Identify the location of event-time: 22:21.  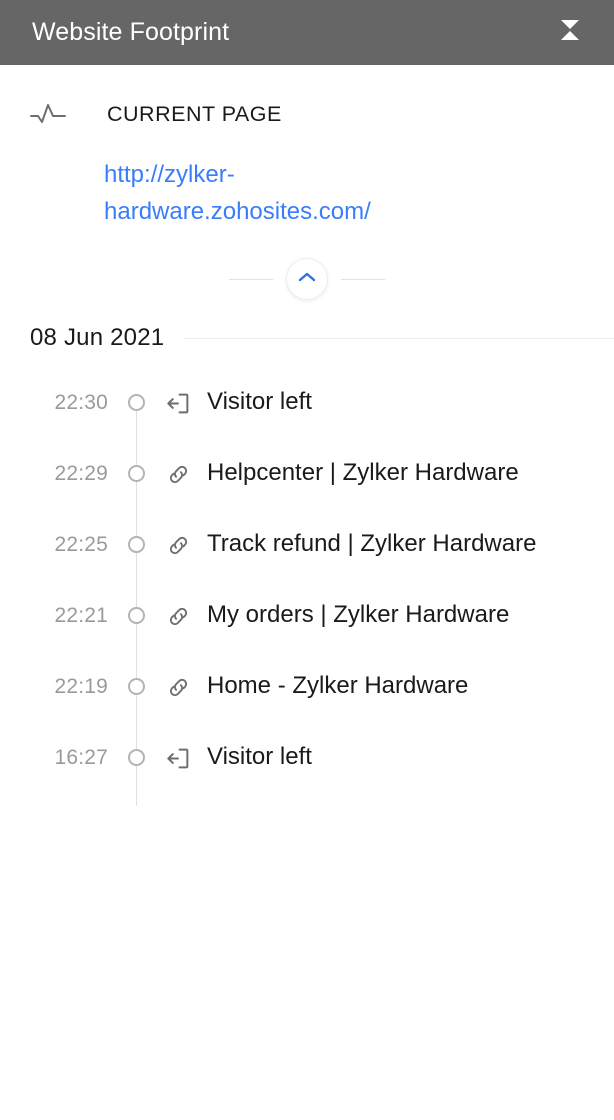
(81, 615).